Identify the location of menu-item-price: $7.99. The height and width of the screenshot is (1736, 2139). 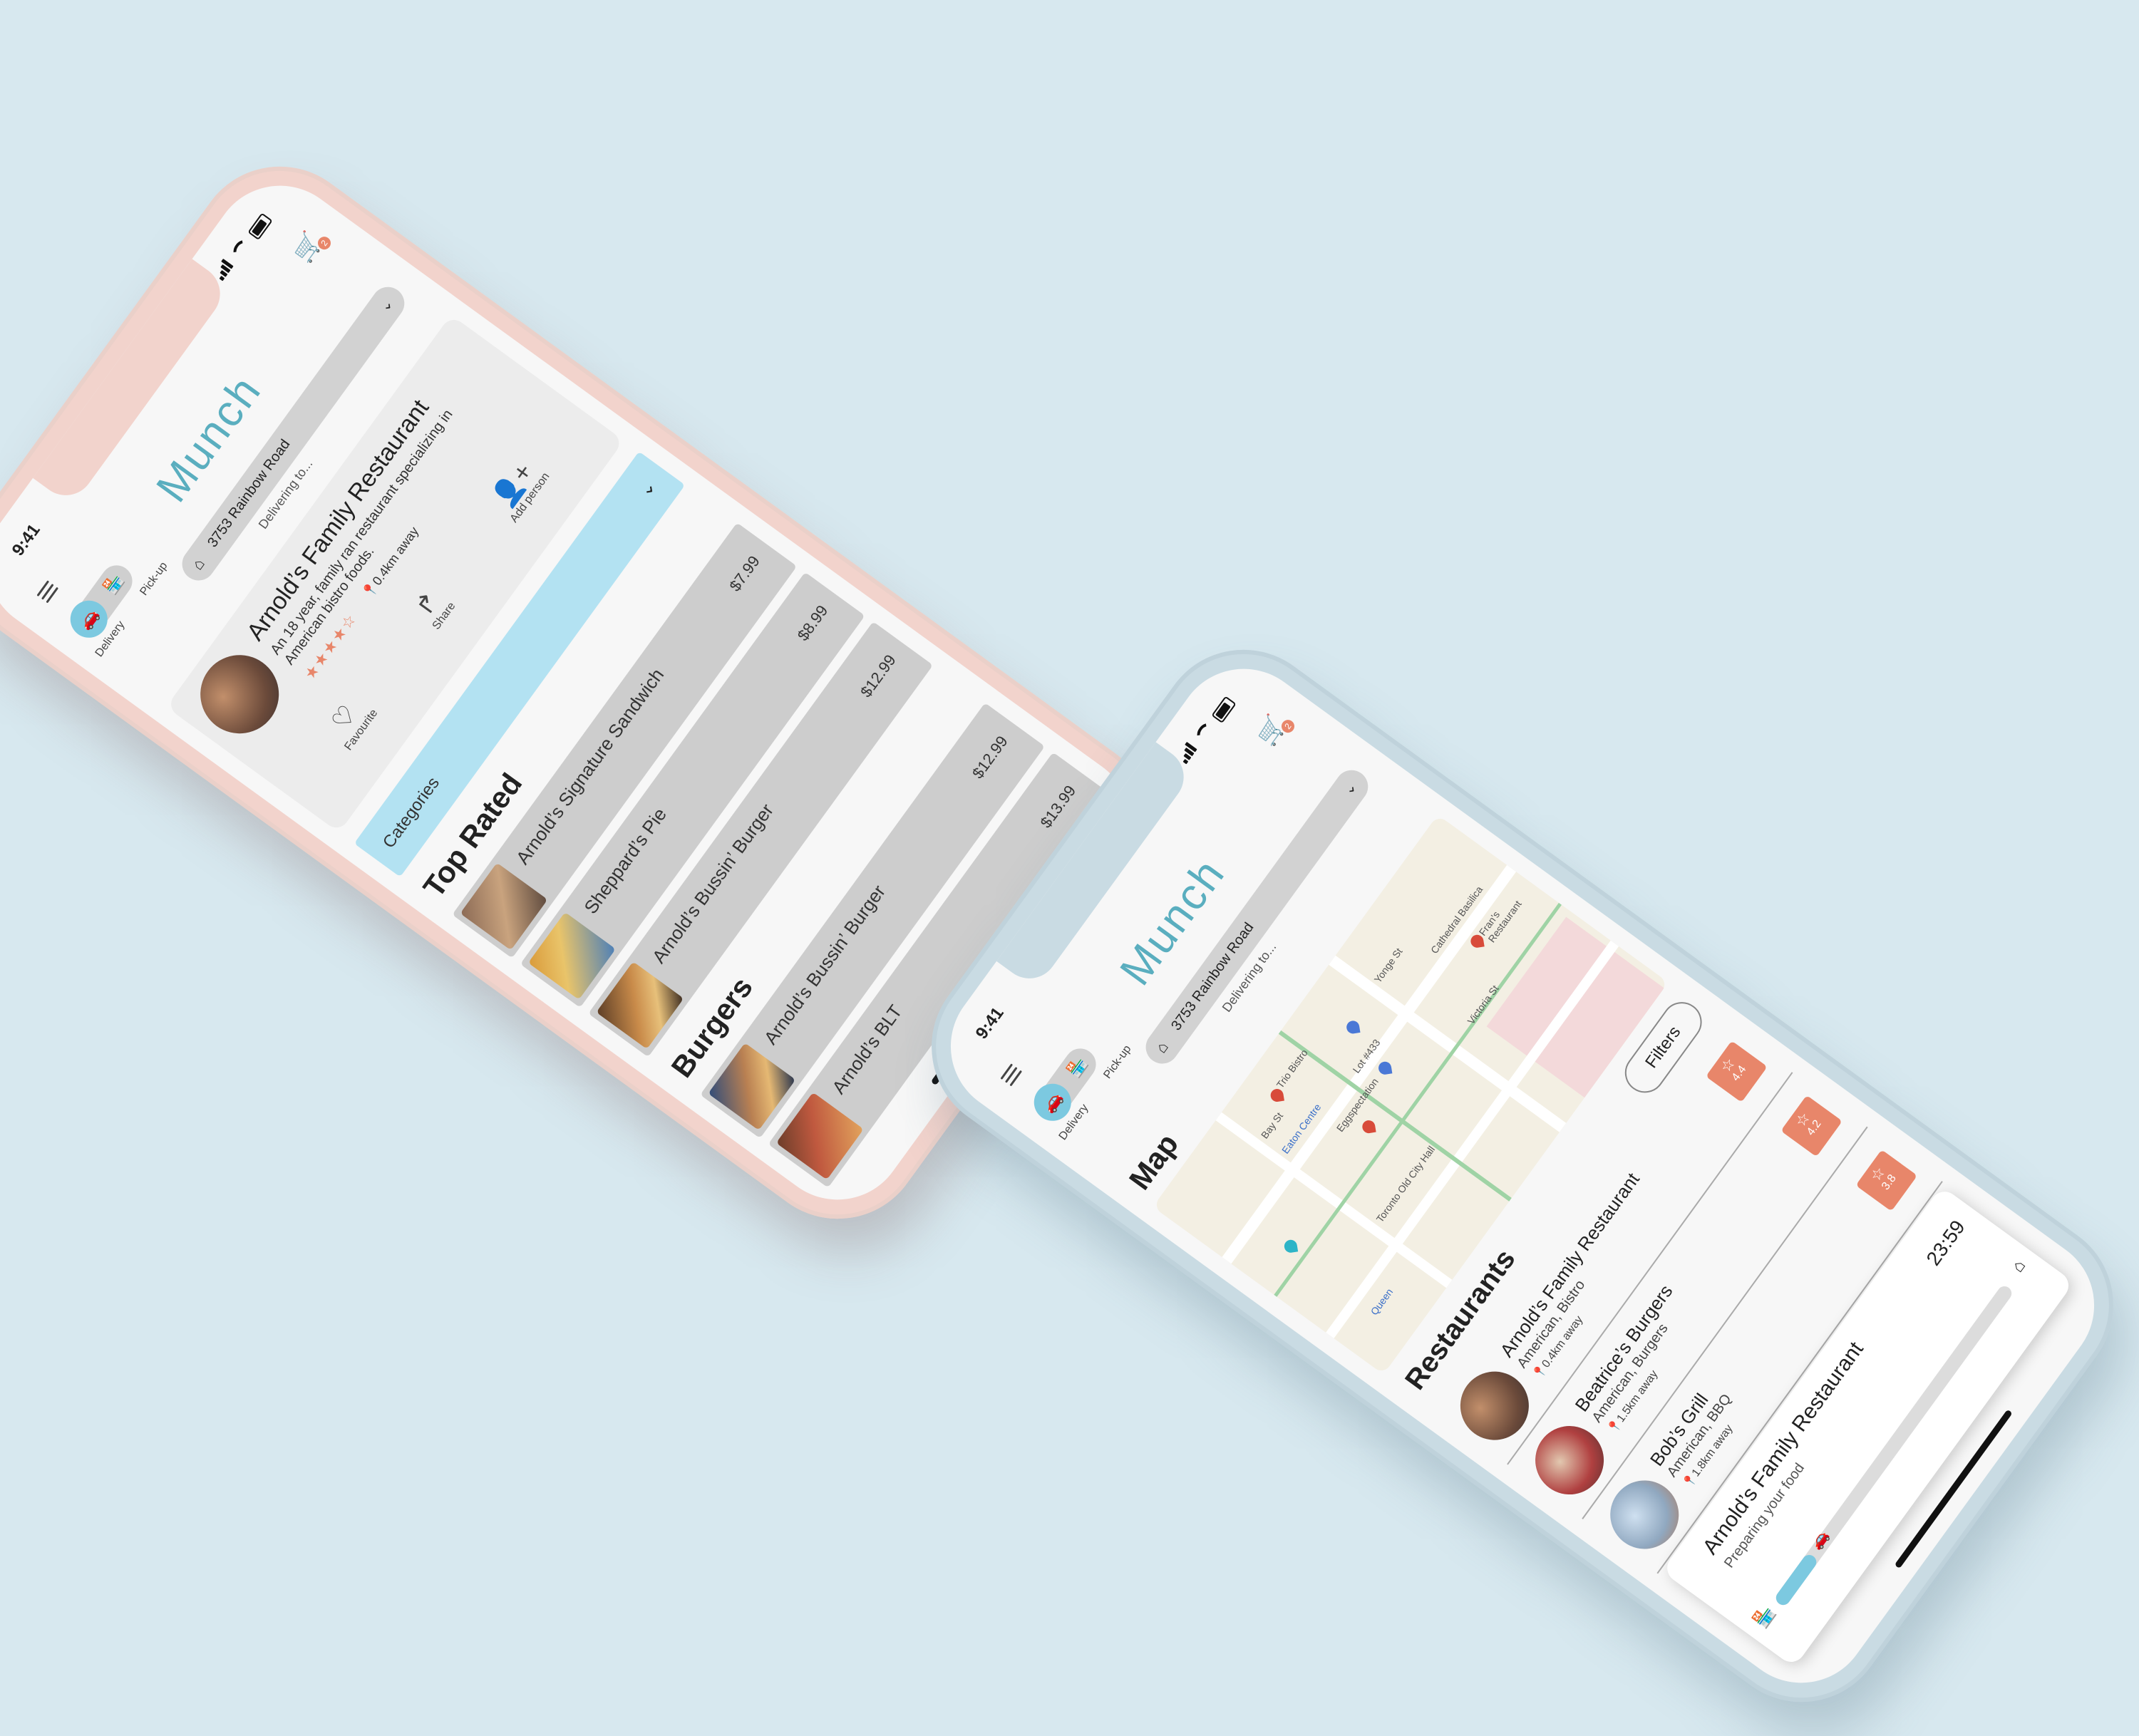
(744, 573).